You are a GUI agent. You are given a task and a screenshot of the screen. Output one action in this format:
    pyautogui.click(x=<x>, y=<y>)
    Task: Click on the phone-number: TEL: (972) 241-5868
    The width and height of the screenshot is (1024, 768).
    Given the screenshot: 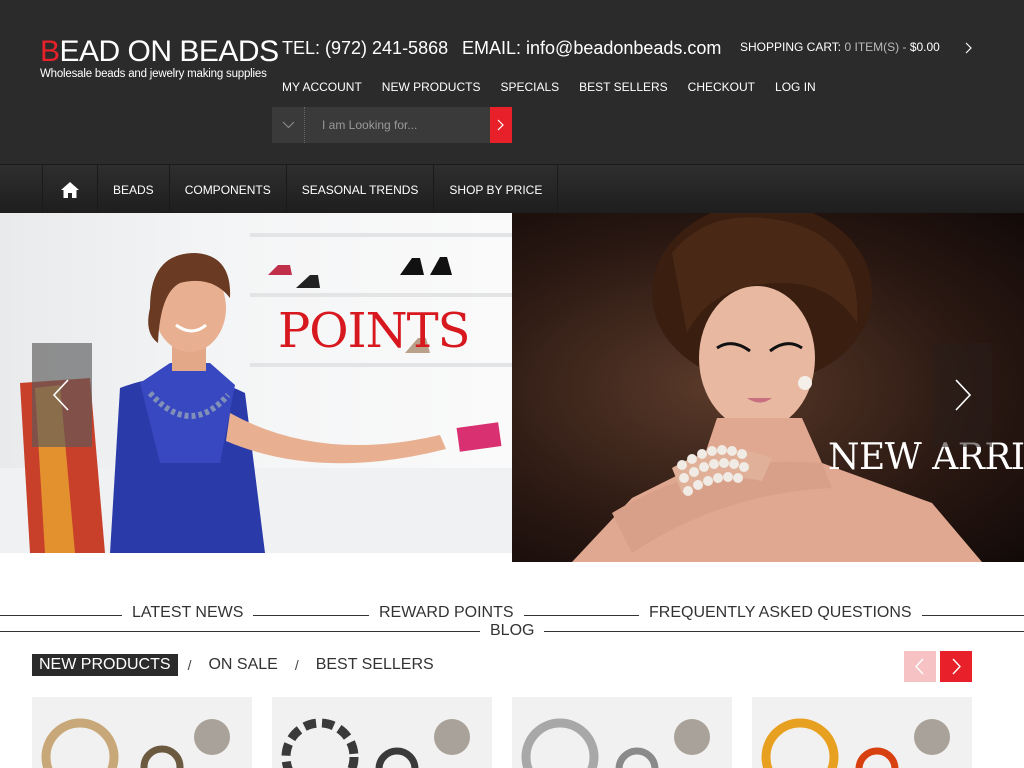 What is the action you would take?
    pyautogui.click(x=365, y=48)
    